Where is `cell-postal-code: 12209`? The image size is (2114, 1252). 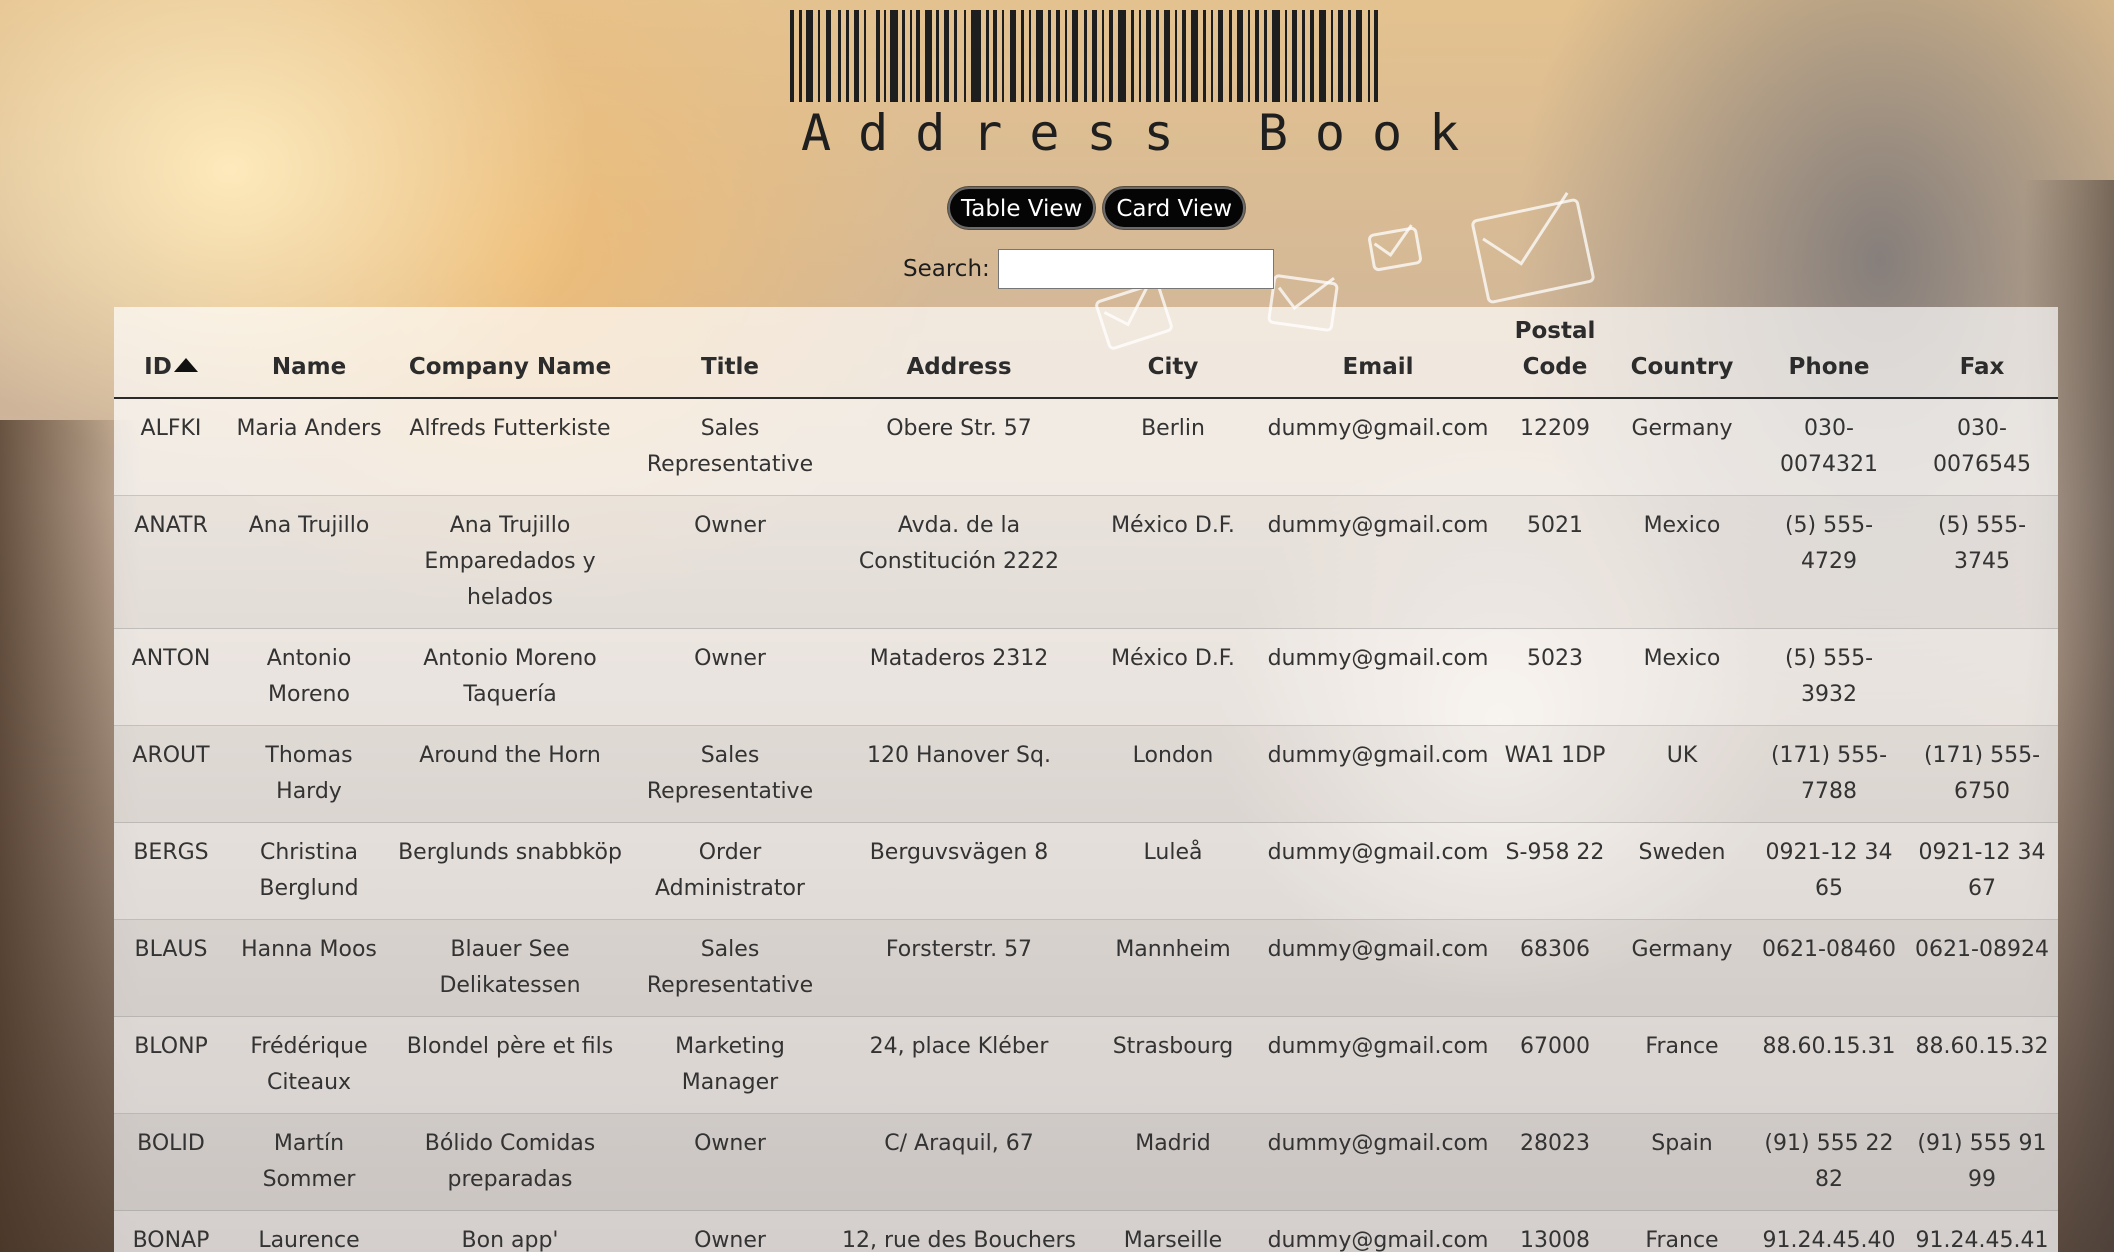 cell-postal-code: 12209 is located at coordinates (1555, 446).